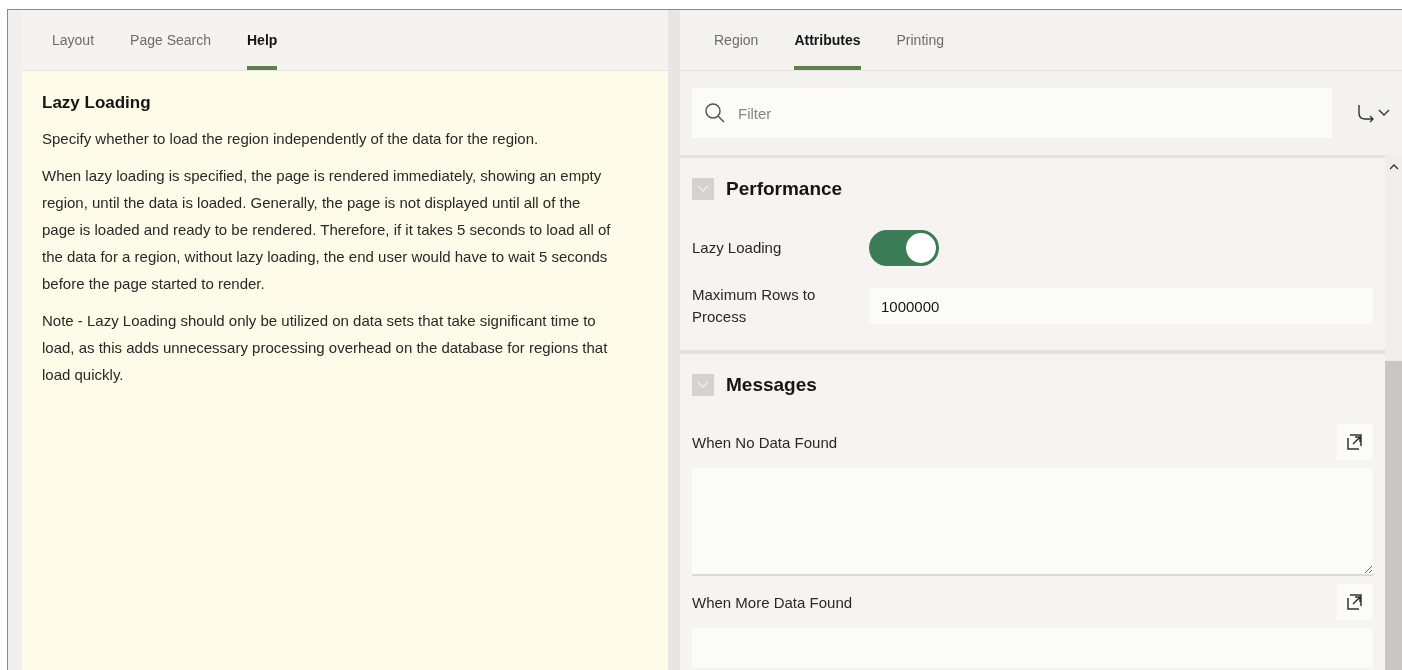  What do you see at coordinates (784, 189) in the screenshot?
I see `section-title: Performance` at bounding box center [784, 189].